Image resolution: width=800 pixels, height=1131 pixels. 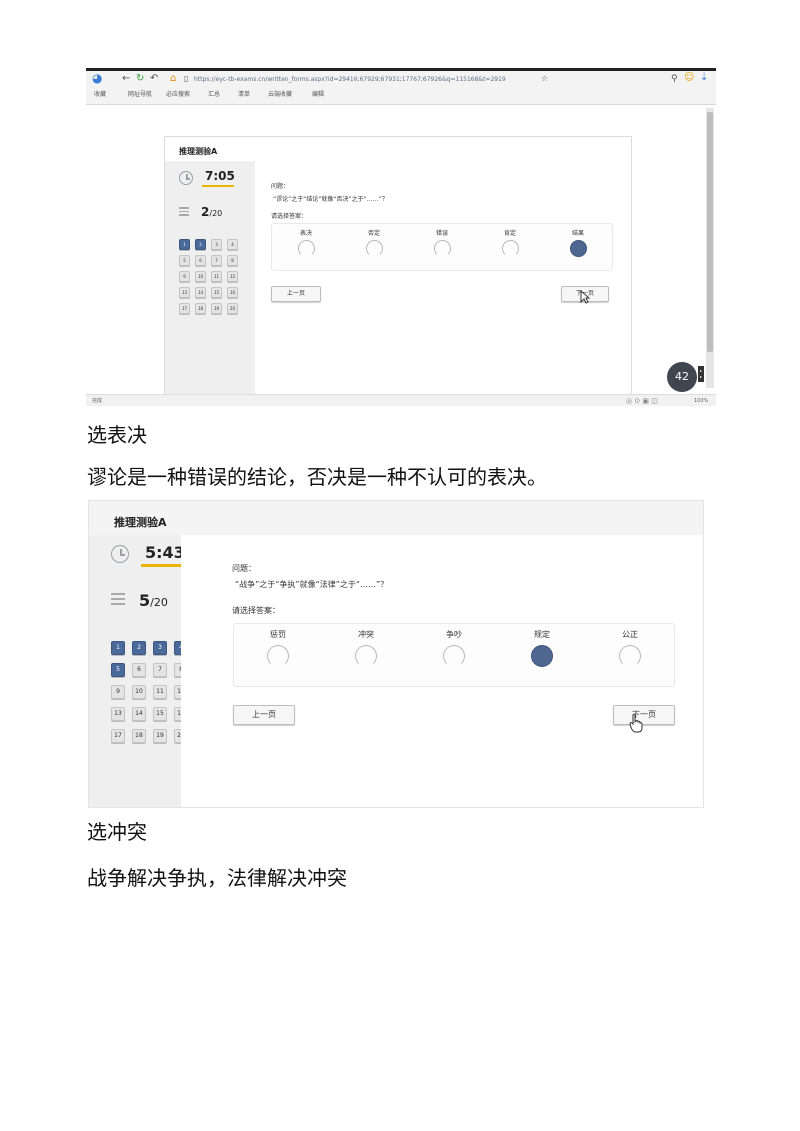 I want to click on answer-option: 规定, so click(x=542, y=648).